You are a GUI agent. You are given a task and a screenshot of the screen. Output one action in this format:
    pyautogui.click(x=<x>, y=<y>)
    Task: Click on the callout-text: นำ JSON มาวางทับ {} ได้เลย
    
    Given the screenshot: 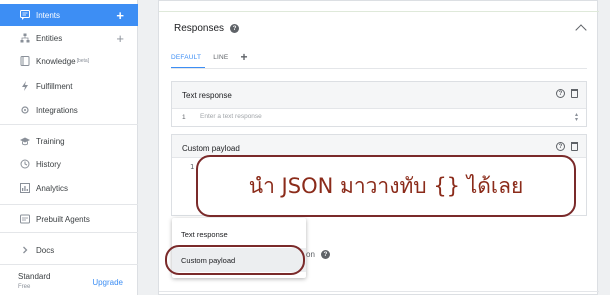 What is the action you would take?
    pyautogui.click(x=386, y=185)
    